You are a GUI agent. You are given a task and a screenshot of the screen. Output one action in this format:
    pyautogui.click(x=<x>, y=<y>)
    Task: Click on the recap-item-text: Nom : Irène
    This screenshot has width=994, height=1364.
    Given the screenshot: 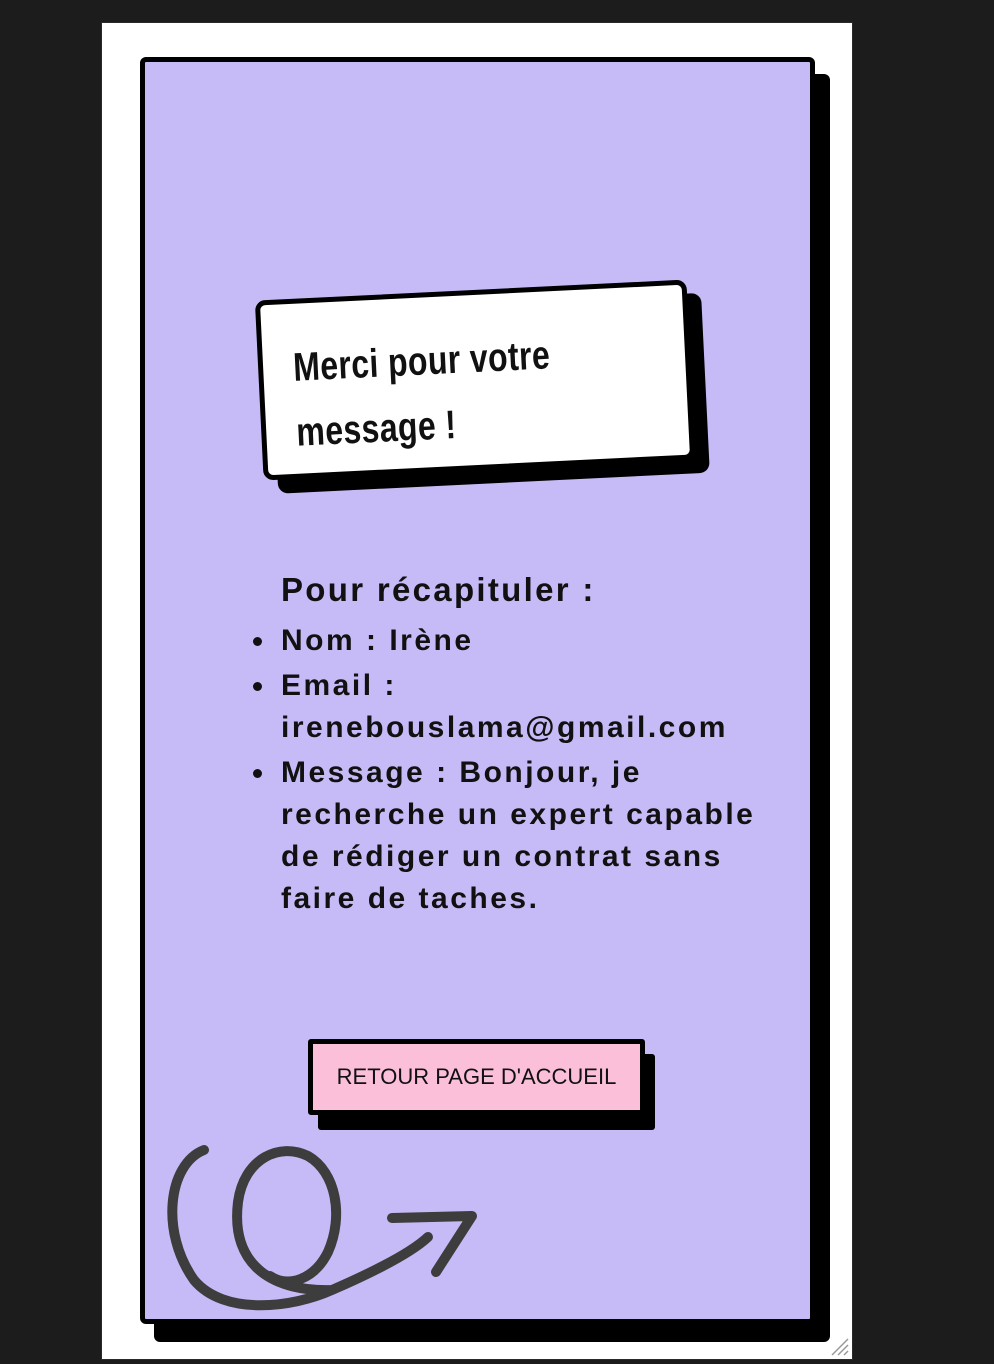 What is the action you would take?
    pyautogui.click(x=377, y=640)
    